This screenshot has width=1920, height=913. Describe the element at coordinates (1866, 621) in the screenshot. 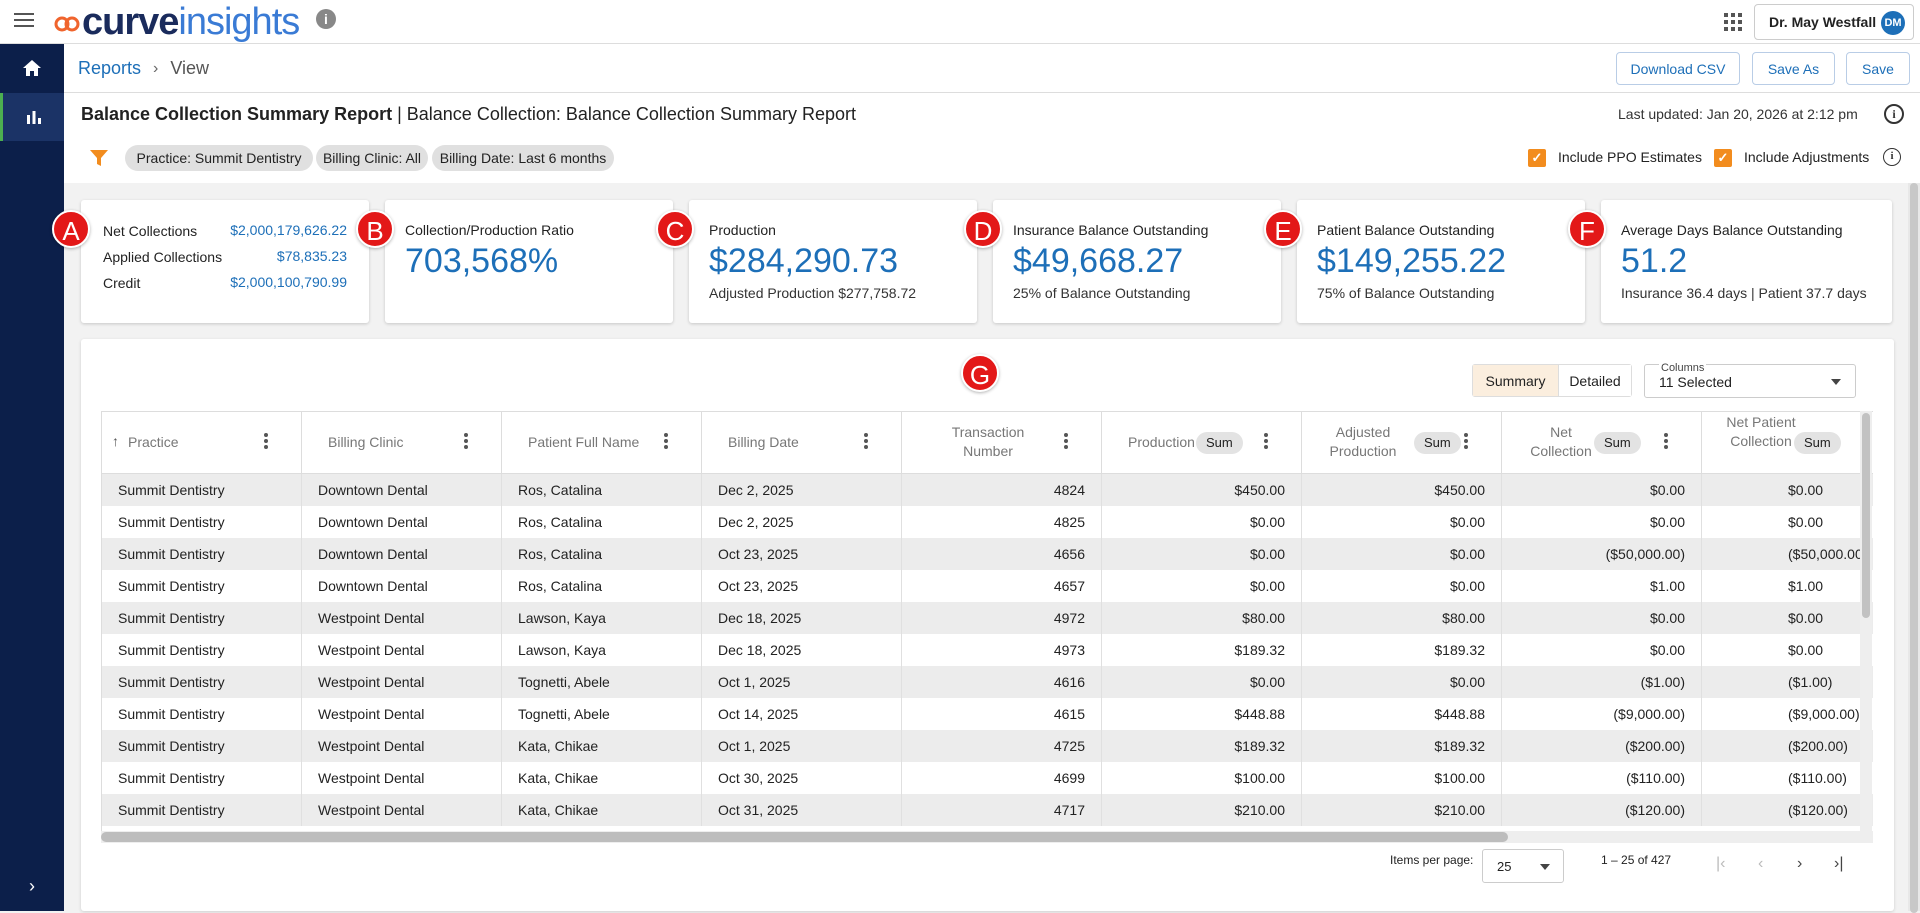

I see `table-vertical-scrollbar` at that location.